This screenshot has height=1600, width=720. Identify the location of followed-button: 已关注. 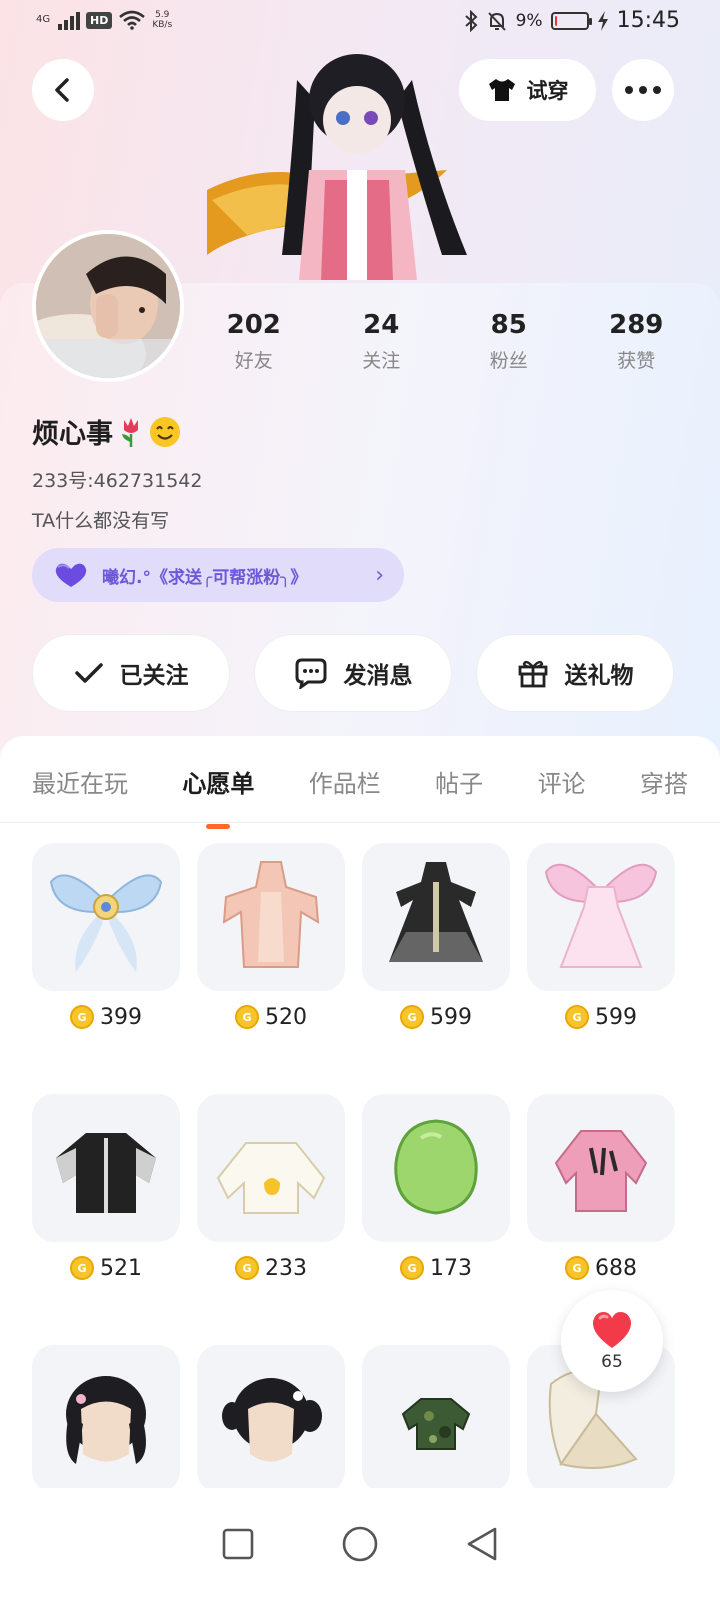
(131, 673).